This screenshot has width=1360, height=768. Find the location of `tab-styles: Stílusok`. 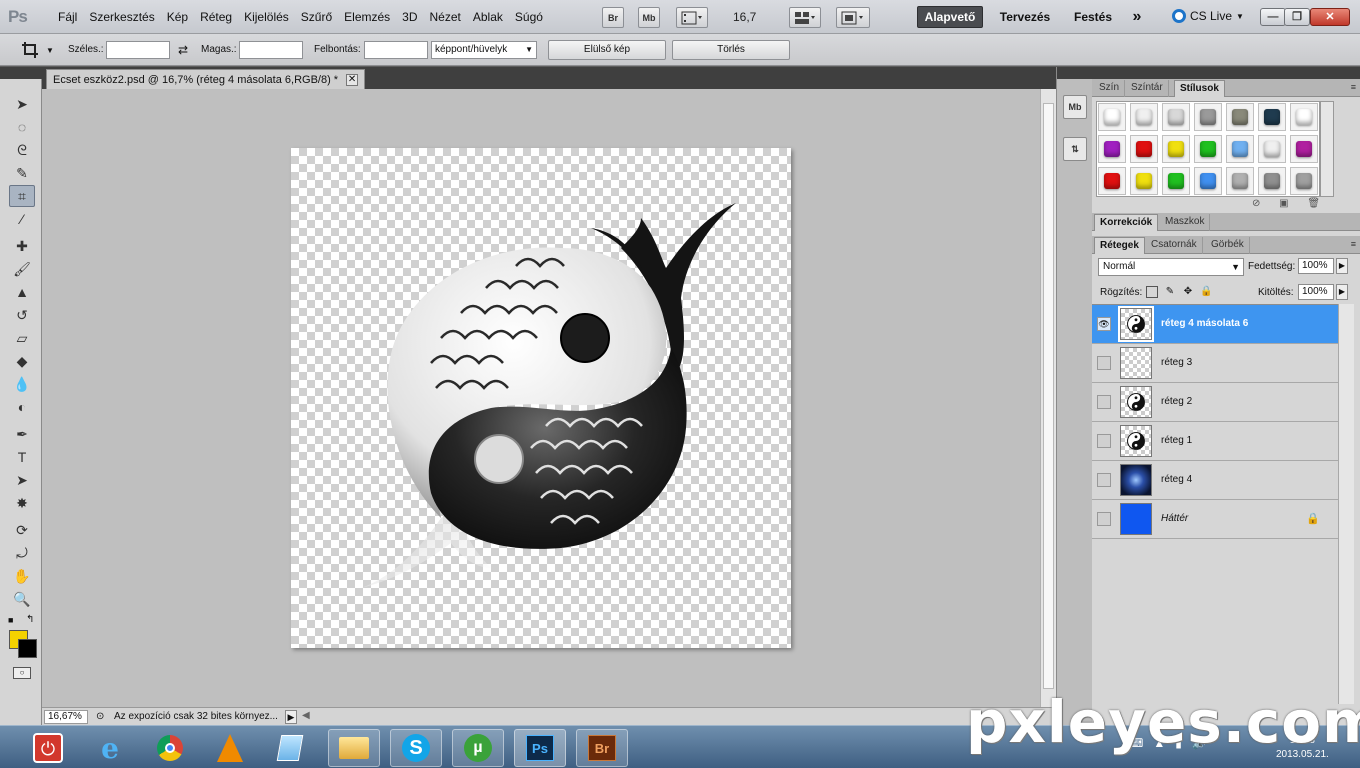

tab-styles: Stílusok is located at coordinates (1199, 88).